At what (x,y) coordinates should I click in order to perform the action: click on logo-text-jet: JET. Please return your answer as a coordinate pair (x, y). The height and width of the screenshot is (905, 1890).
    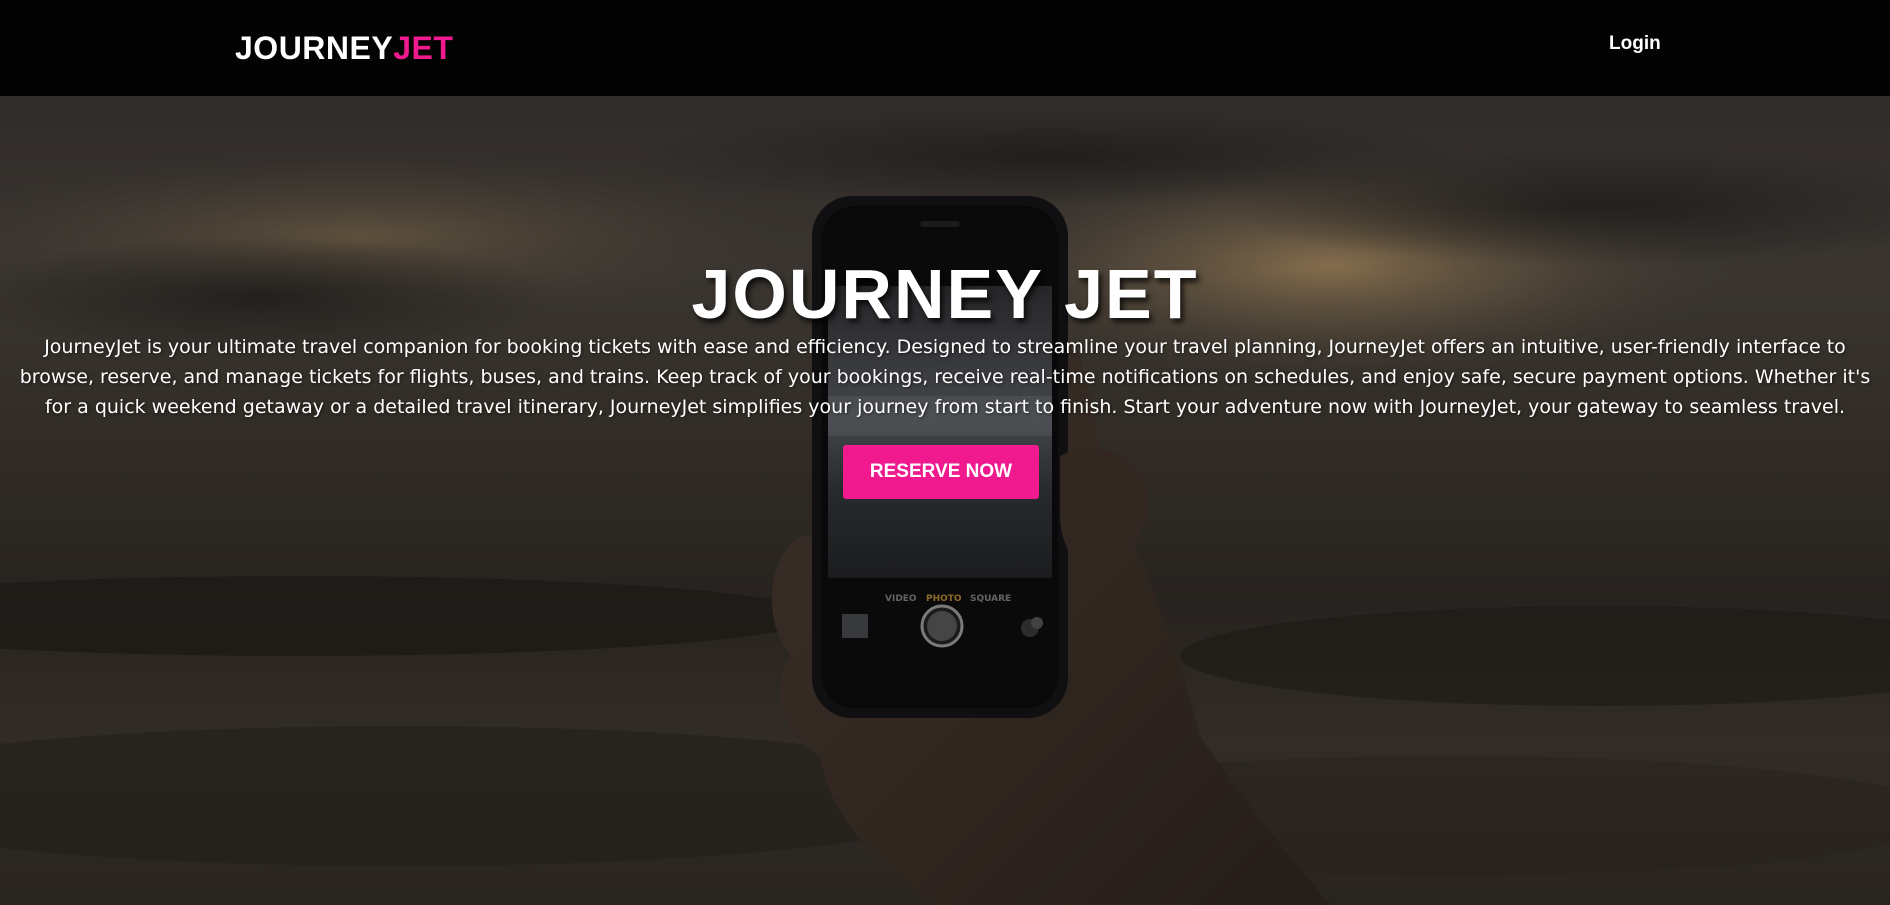
    Looking at the image, I should click on (423, 48).